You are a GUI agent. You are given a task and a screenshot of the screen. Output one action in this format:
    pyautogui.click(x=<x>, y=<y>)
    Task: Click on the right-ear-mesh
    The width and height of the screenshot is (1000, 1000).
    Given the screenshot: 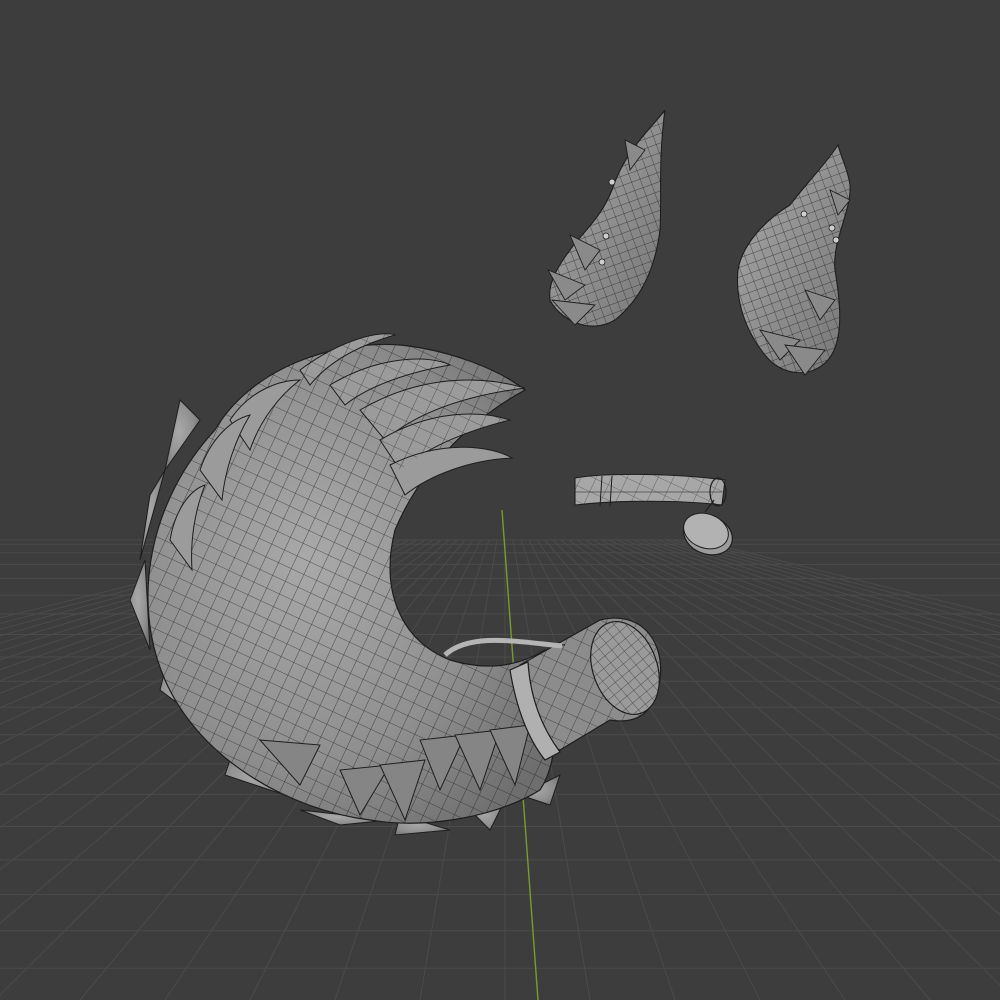 What is the action you would take?
    pyautogui.click(x=793, y=259)
    